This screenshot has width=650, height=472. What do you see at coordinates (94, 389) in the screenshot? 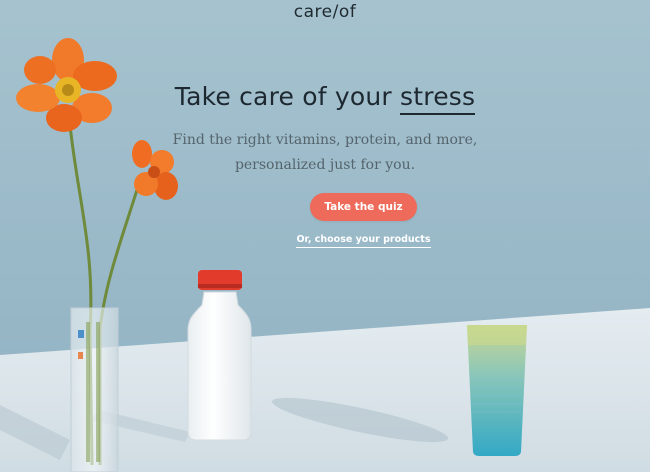
I see `vase-icon` at bounding box center [94, 389].